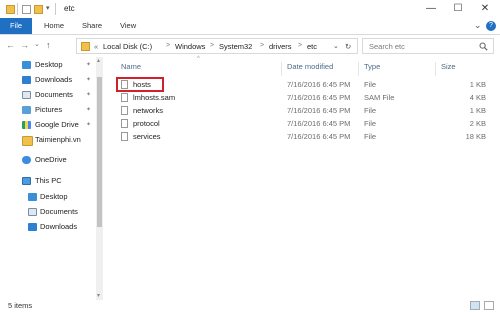 Image resolution: width=500 pixels, height=312 pixels. What do you see at coordinates (38, 9) in the screenshot?
I see `new-folder-icon` at bounding box center [38, 9].